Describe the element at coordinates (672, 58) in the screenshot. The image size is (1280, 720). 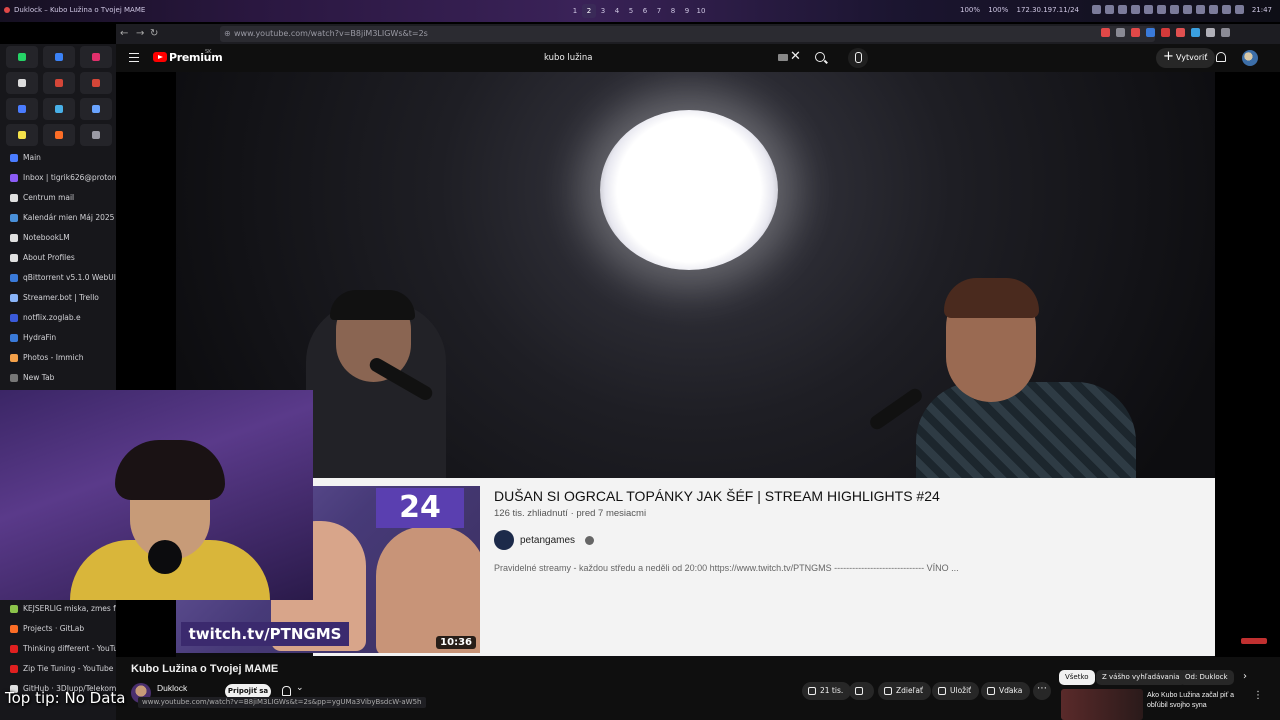
I see `search-input: kubo lužina` at that location.